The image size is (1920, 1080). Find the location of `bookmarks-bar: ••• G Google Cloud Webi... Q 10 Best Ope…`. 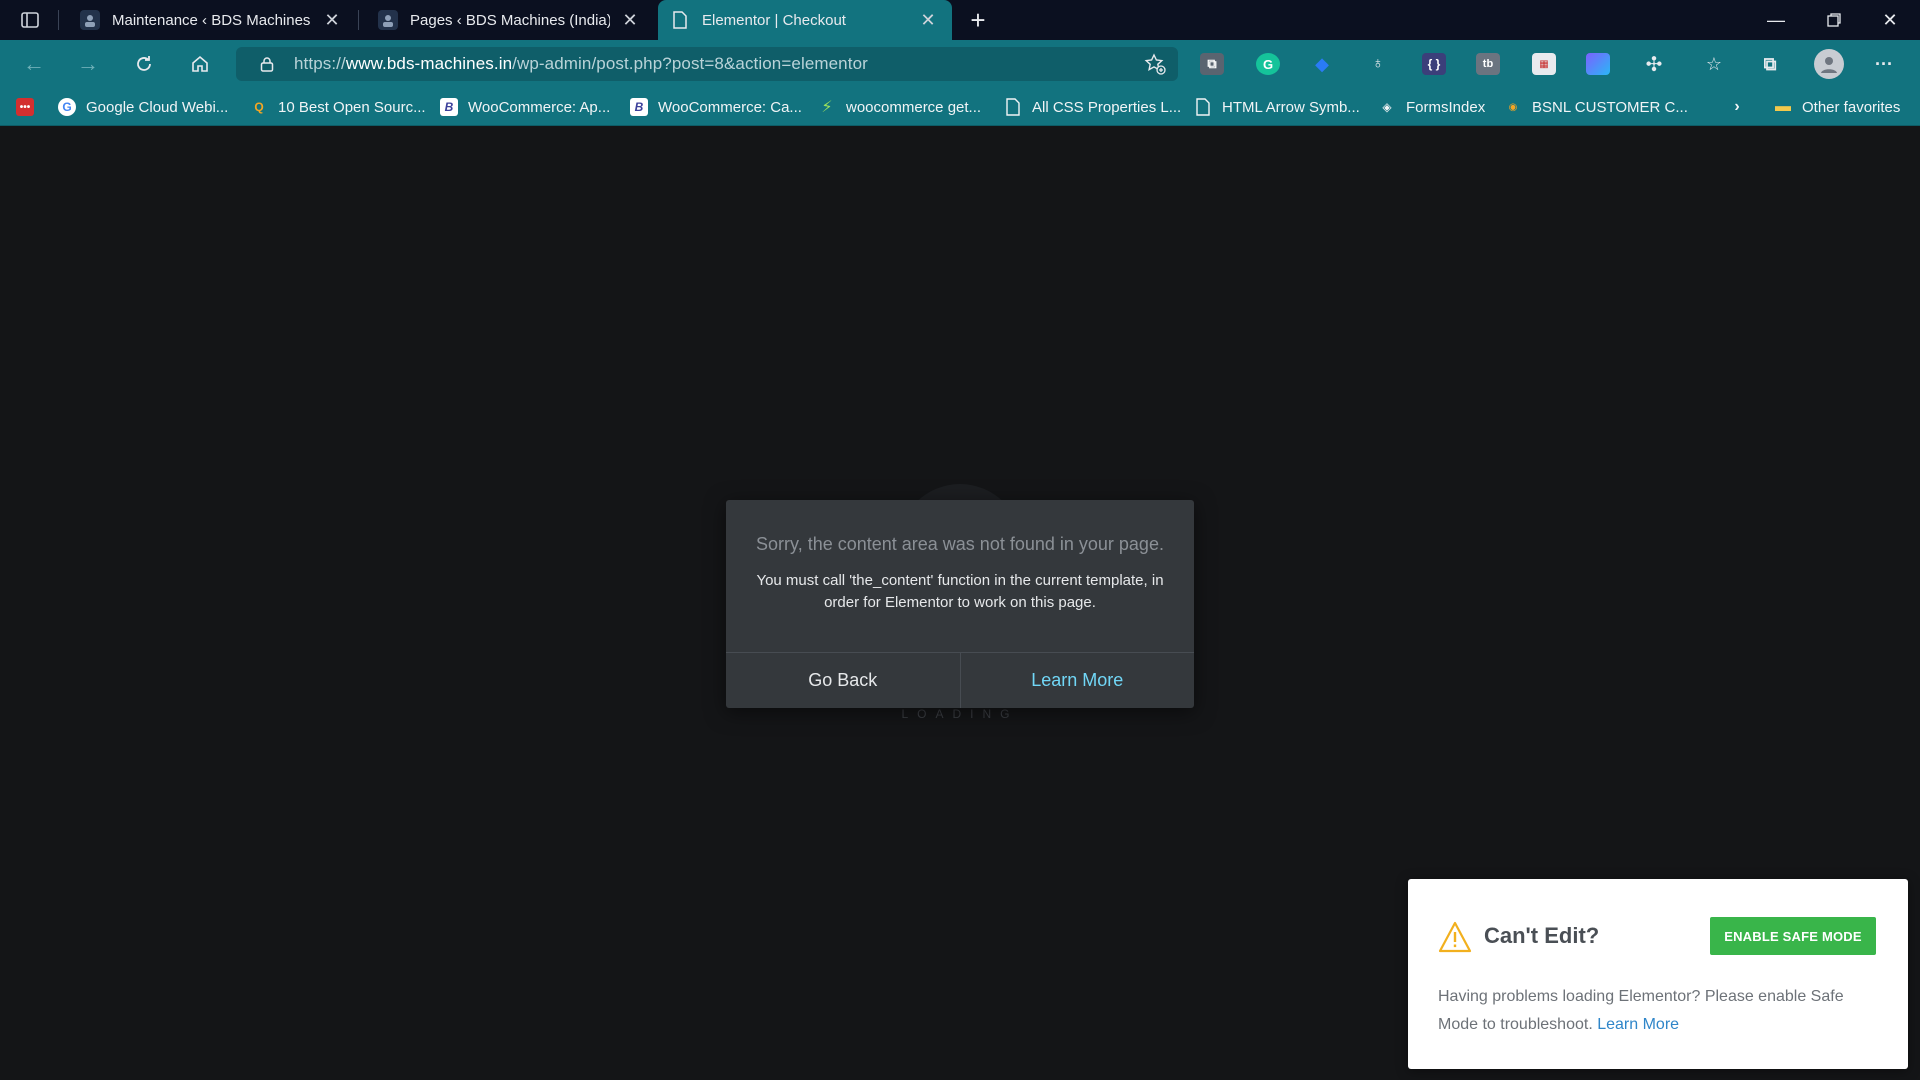

bookmarks-bar: ••• G Google Cloud Webi... Q 10 Best Ope… is located at coordinates (960, 107).